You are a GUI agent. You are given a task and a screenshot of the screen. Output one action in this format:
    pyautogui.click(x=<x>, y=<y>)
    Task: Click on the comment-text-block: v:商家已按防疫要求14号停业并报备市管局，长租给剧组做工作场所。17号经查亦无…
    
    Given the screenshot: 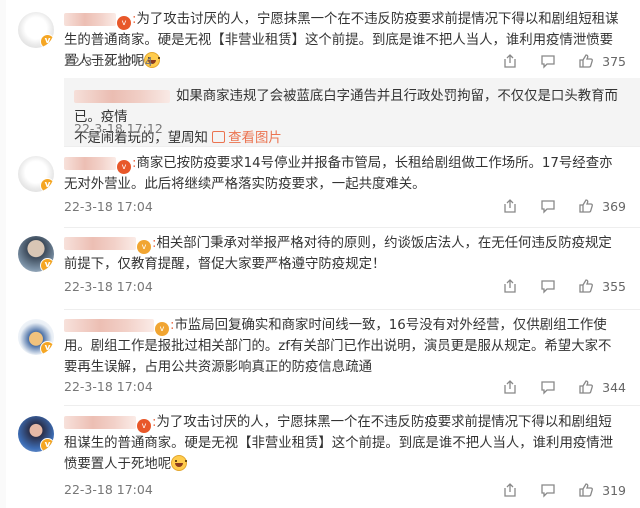 What is the action you would take?
    pyautogui.click(x=344, y=174)
    